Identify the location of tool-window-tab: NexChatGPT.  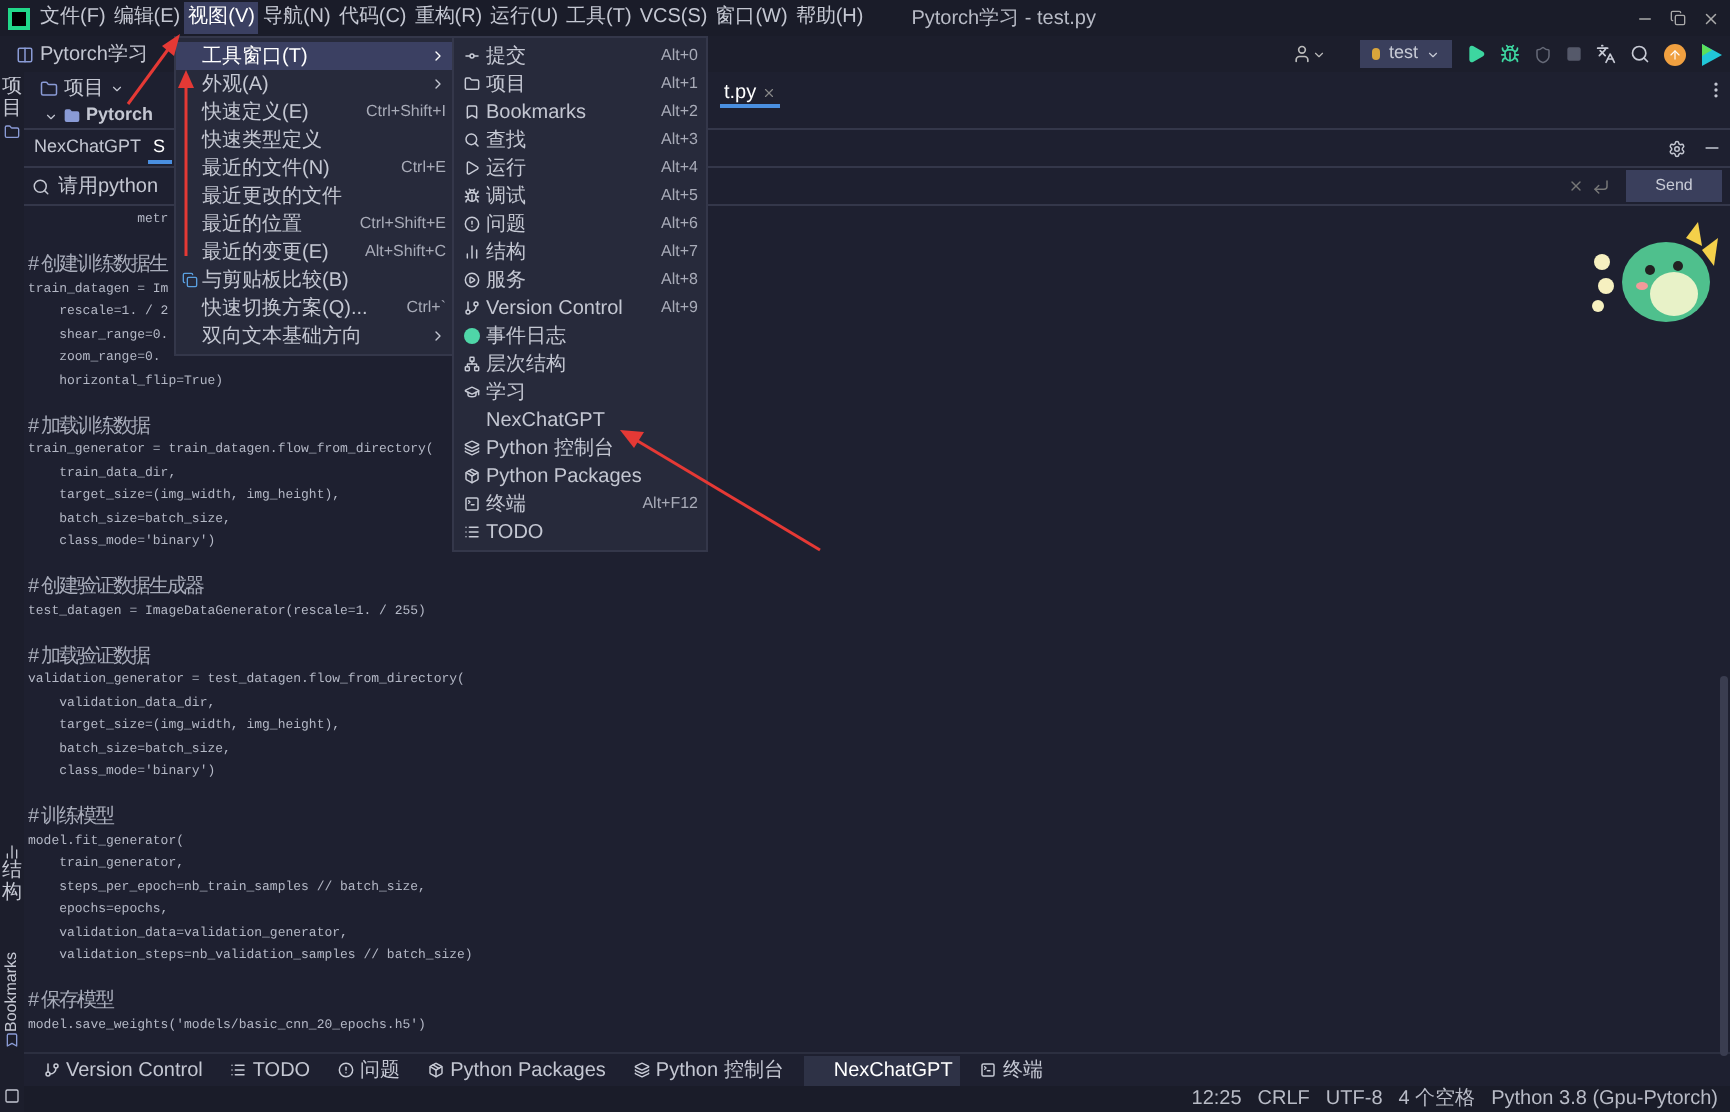
(88, 148).